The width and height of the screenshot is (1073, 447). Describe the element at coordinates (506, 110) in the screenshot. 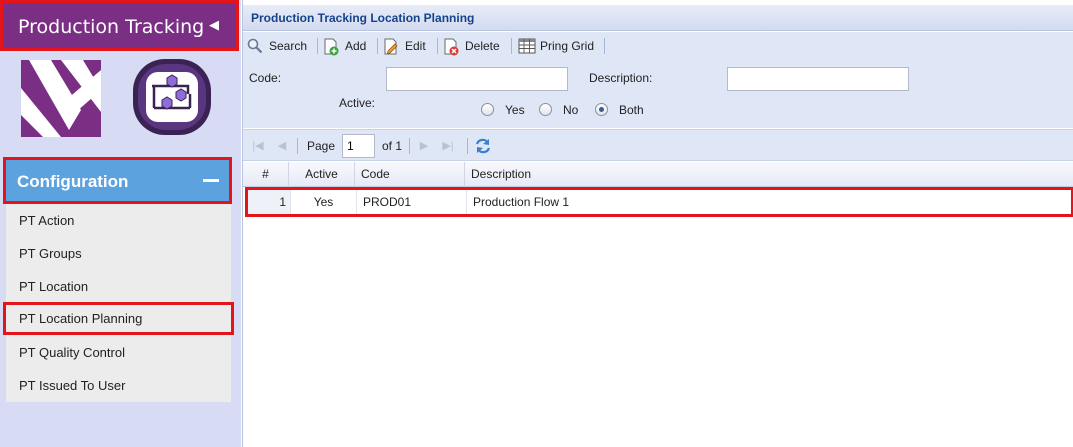

I see `active-yes-radio: Yes` at that location.